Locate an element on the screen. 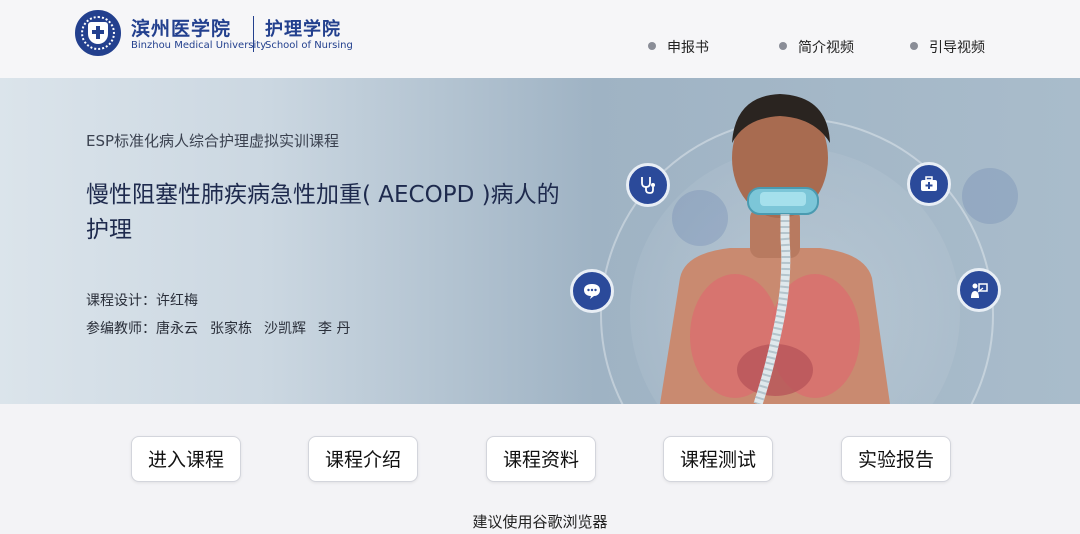 The width and height of the screenshot is (1080, 534). nav-label: 简介视频 is located at coordinates (826, 48).